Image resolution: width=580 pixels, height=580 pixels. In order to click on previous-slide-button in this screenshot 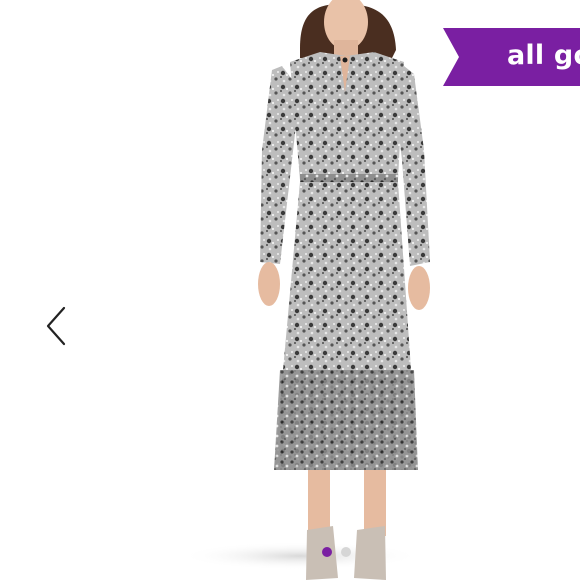, I will do `click(56, 326)`.